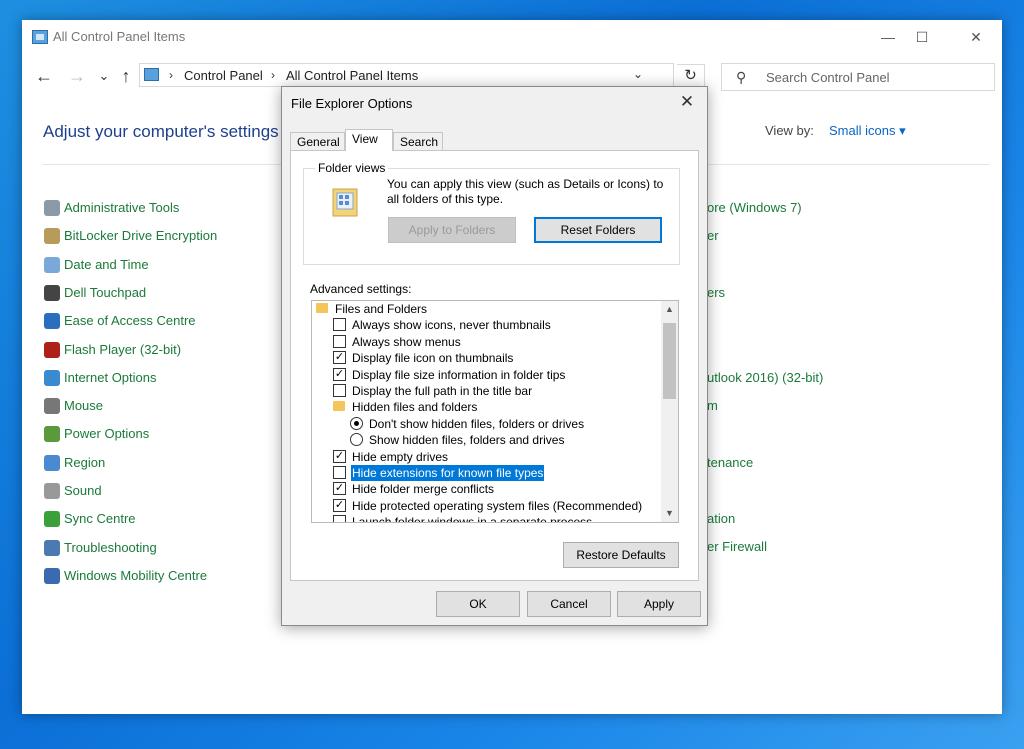 Image resolution: width=1024 pixels, height=749 pixels. Describe the element at coordinates (765, 377) in the screenshot. I see `control-panel-item-label: utlook 2016) (32-bit)` at that location.